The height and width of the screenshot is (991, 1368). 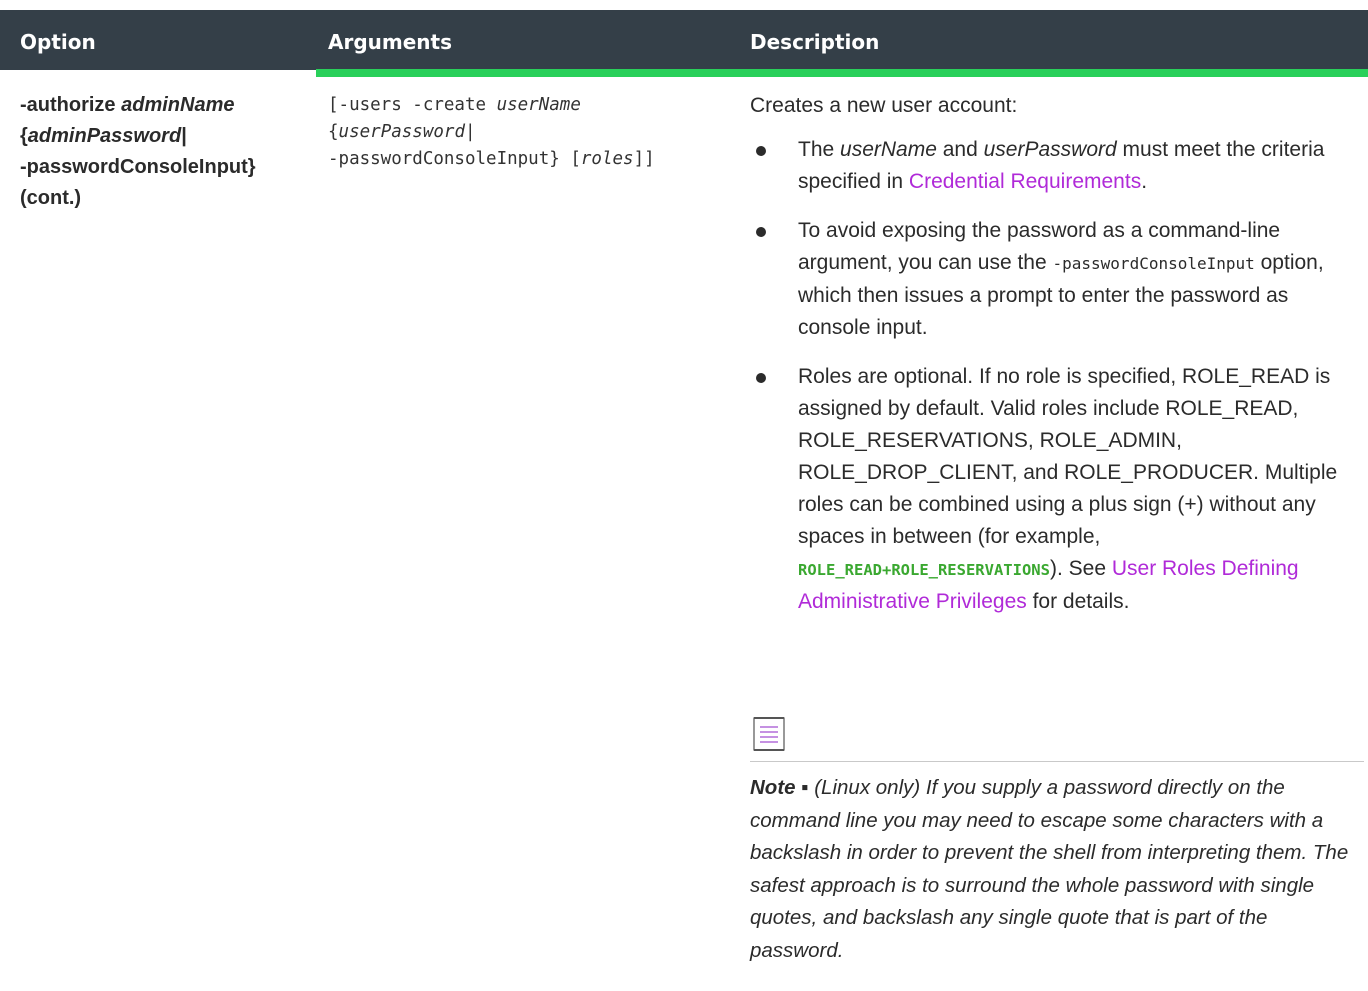 I want to click on header-option: Option, so click(x=58, y=42).